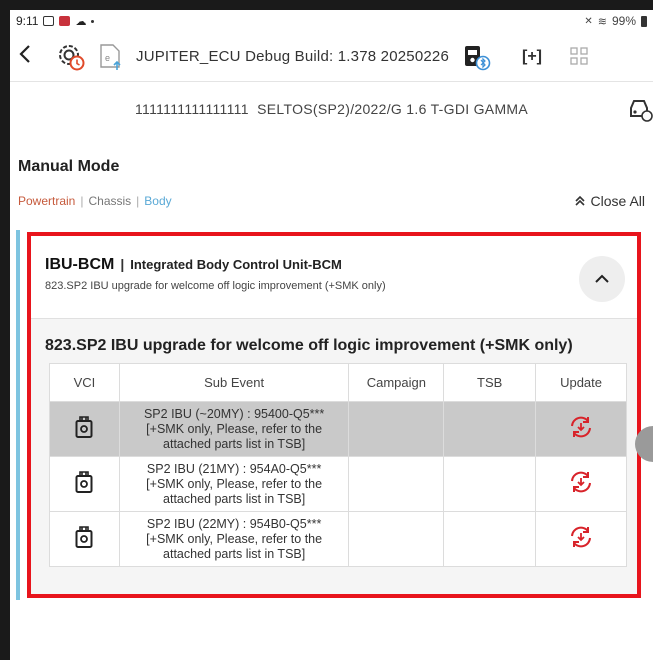 The height and width of the screenshot is (660, 653). I want to click on expand-button: [+], so click(532, 57).